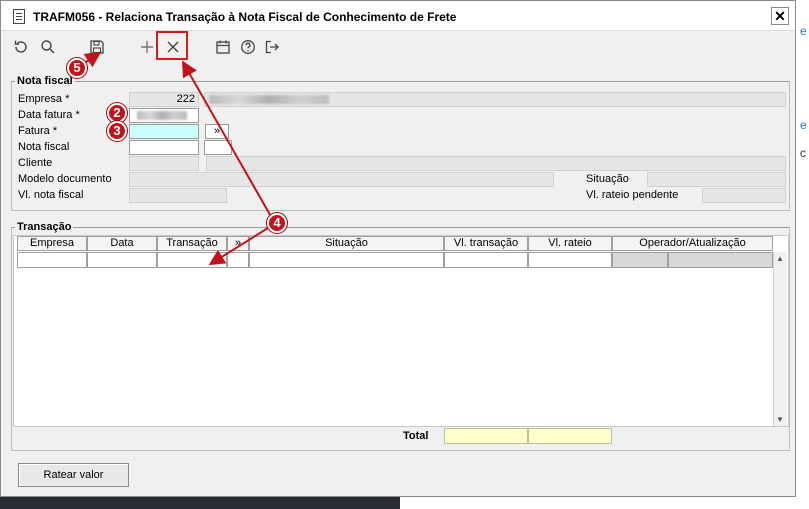  I want to click on callout-badge: 3, so click(117, 131).